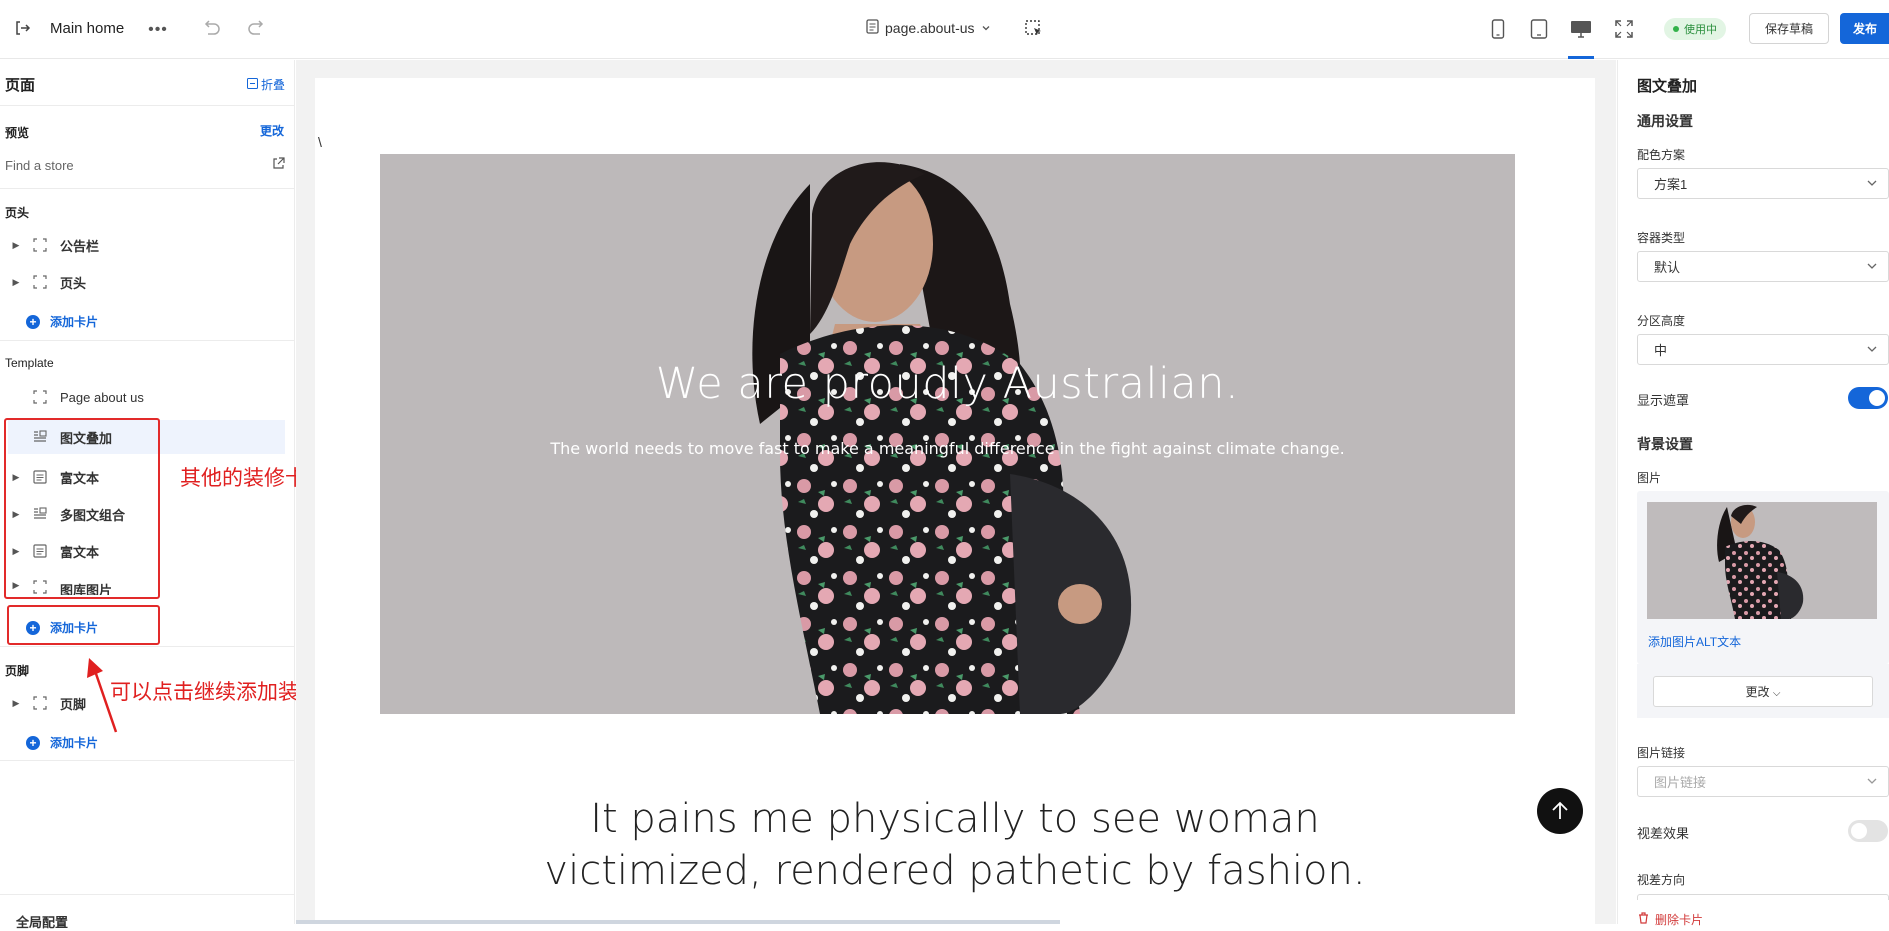  Describe the element at coordinates (1868, 398) in the screenshot. I see `show-overlay-toggle` at that location.